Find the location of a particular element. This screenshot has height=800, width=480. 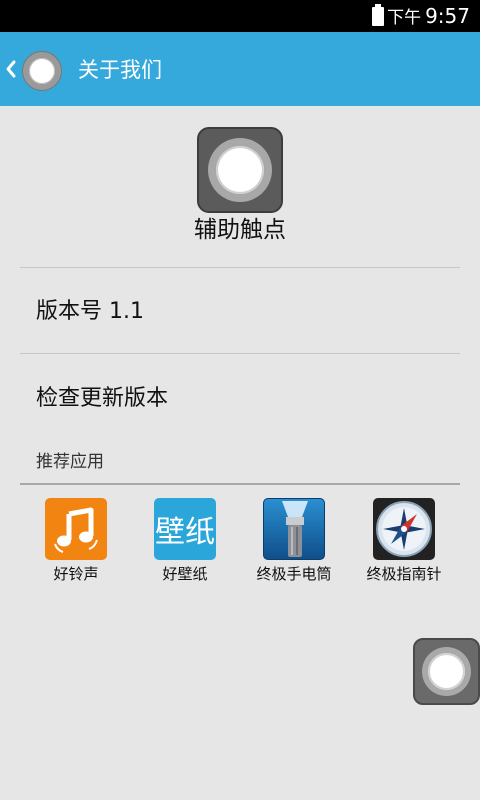

float-ring is located at coordinates (446, 671).